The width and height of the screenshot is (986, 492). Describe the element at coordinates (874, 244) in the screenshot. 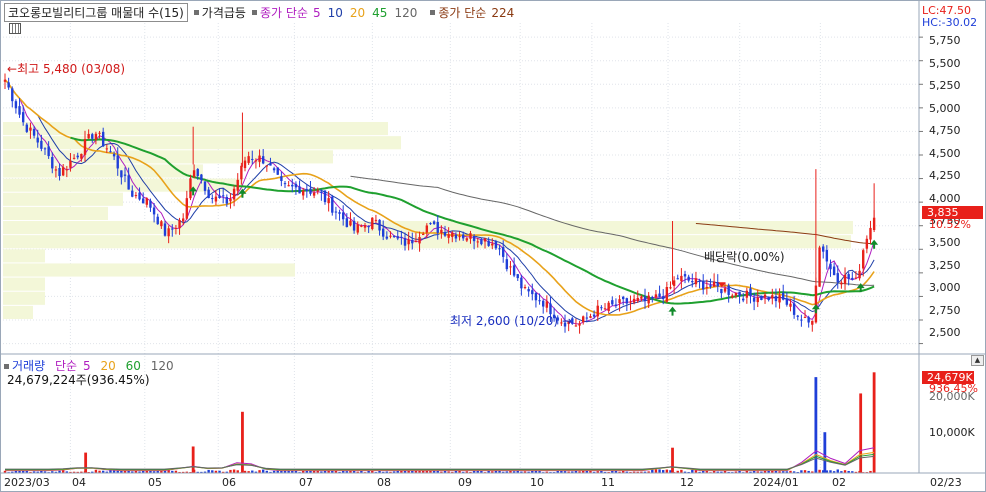

I see `buy-signal-arrow-icon` at that location.